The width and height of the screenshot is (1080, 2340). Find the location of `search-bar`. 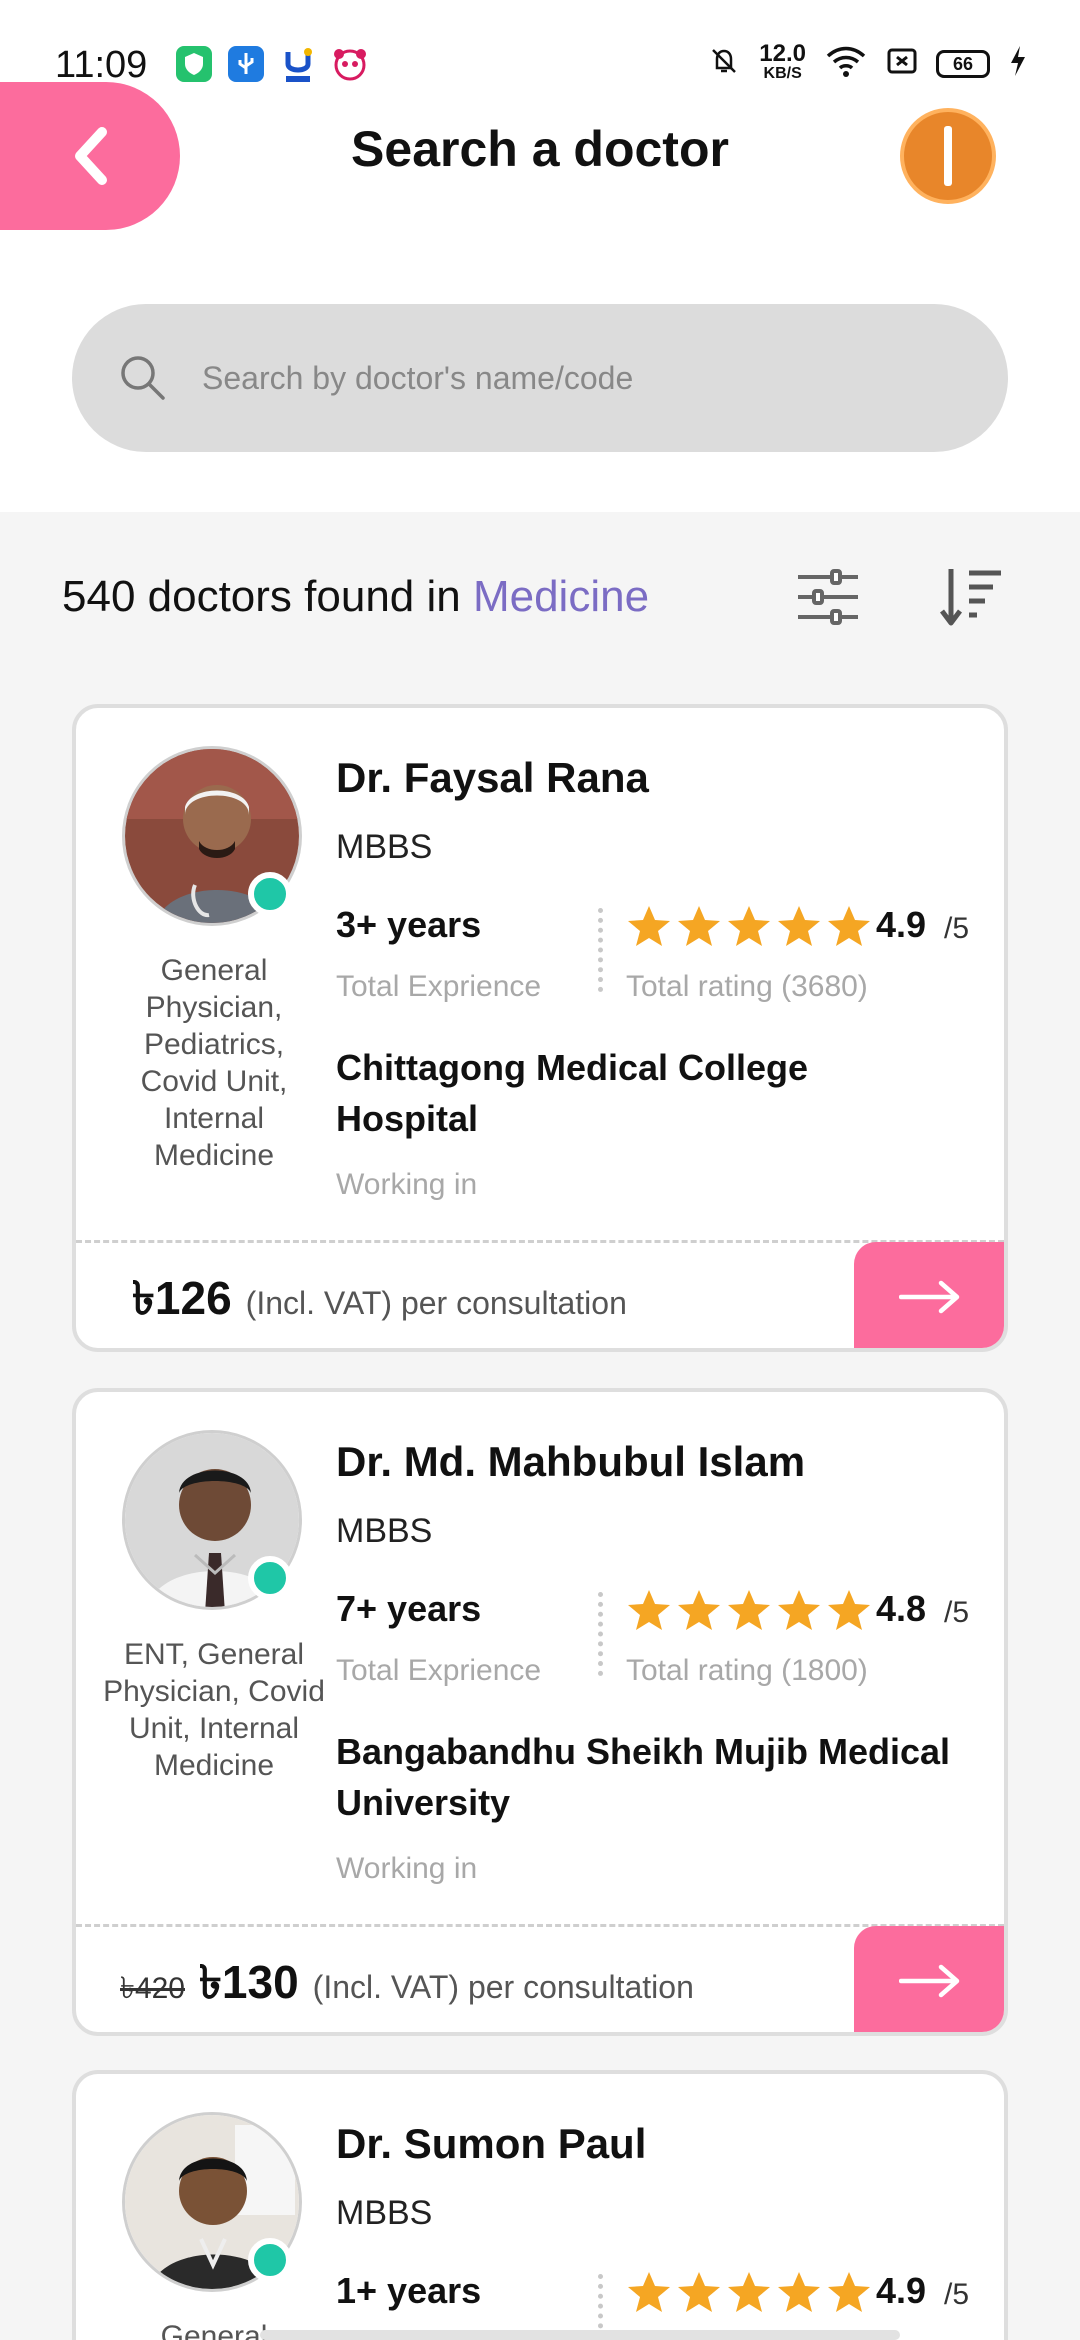

search-bar is located at coordinates (540, 378).